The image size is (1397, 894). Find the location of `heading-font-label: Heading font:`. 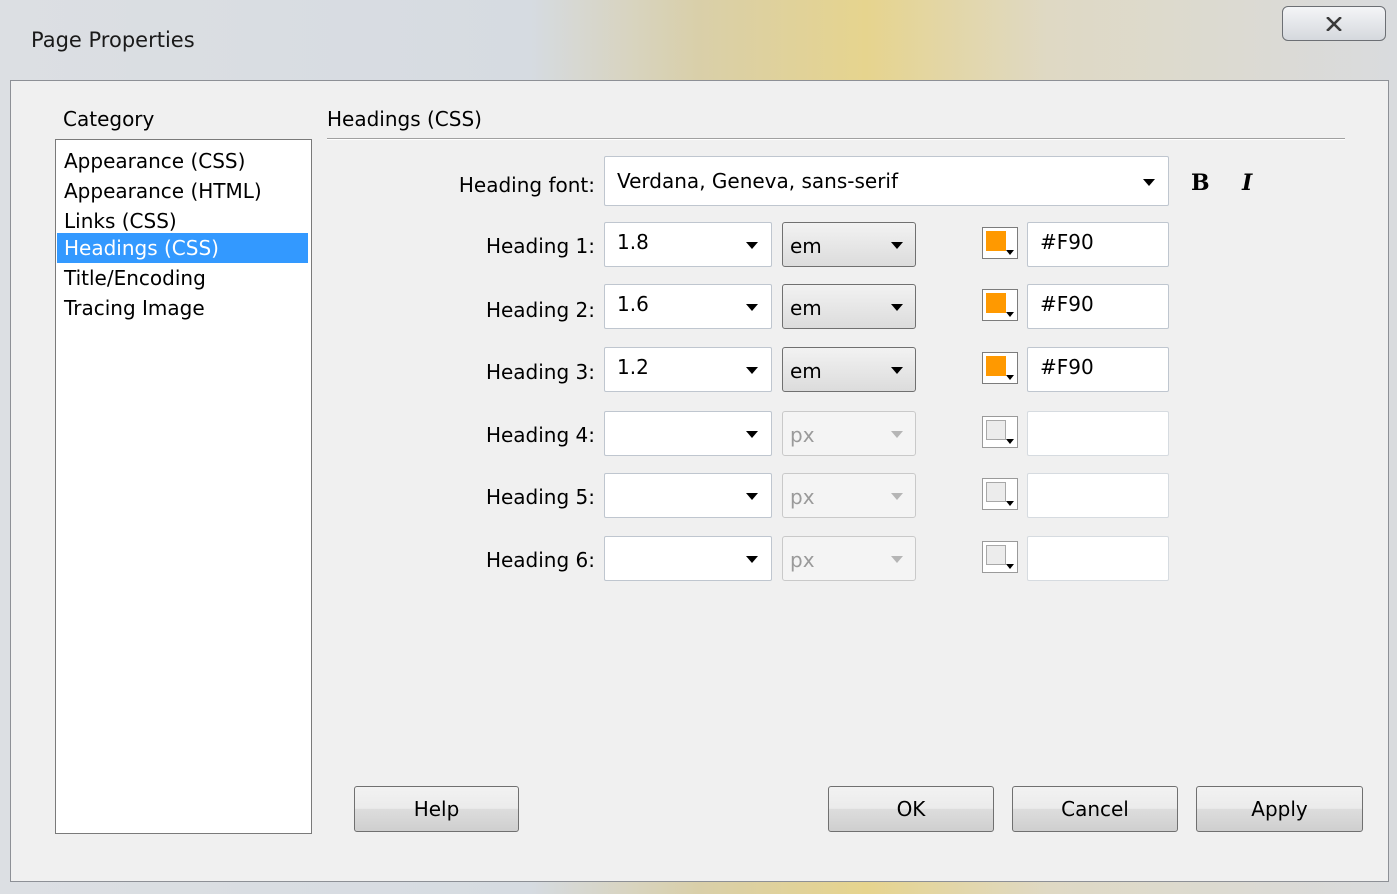

heading-font-label: Heading font: is located at coordinates (526, 185).